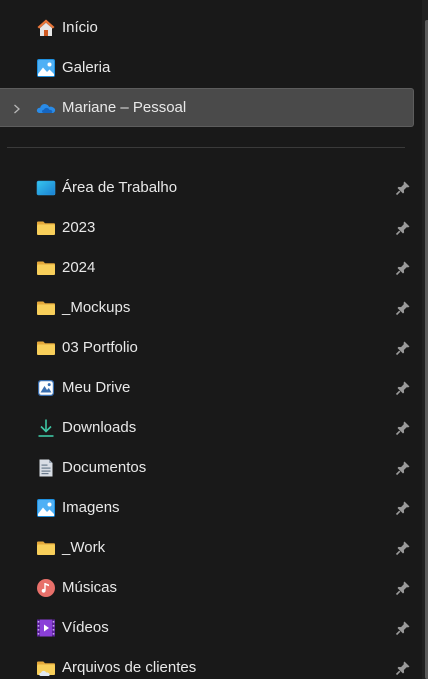 The width and height of the screenshot is (428, 679). Describe the element at coordinates (85, 627) in the screenshot. I see `nav-item-label: Vídeos` at that location.